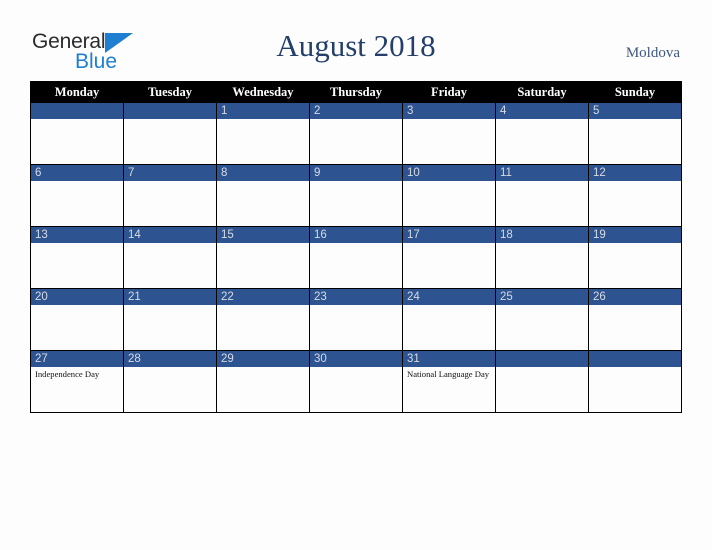 Image resolution: width=712 pixels, height=550 pixels. I want to click on calendar-day-cell: 5, so click(635, 133).